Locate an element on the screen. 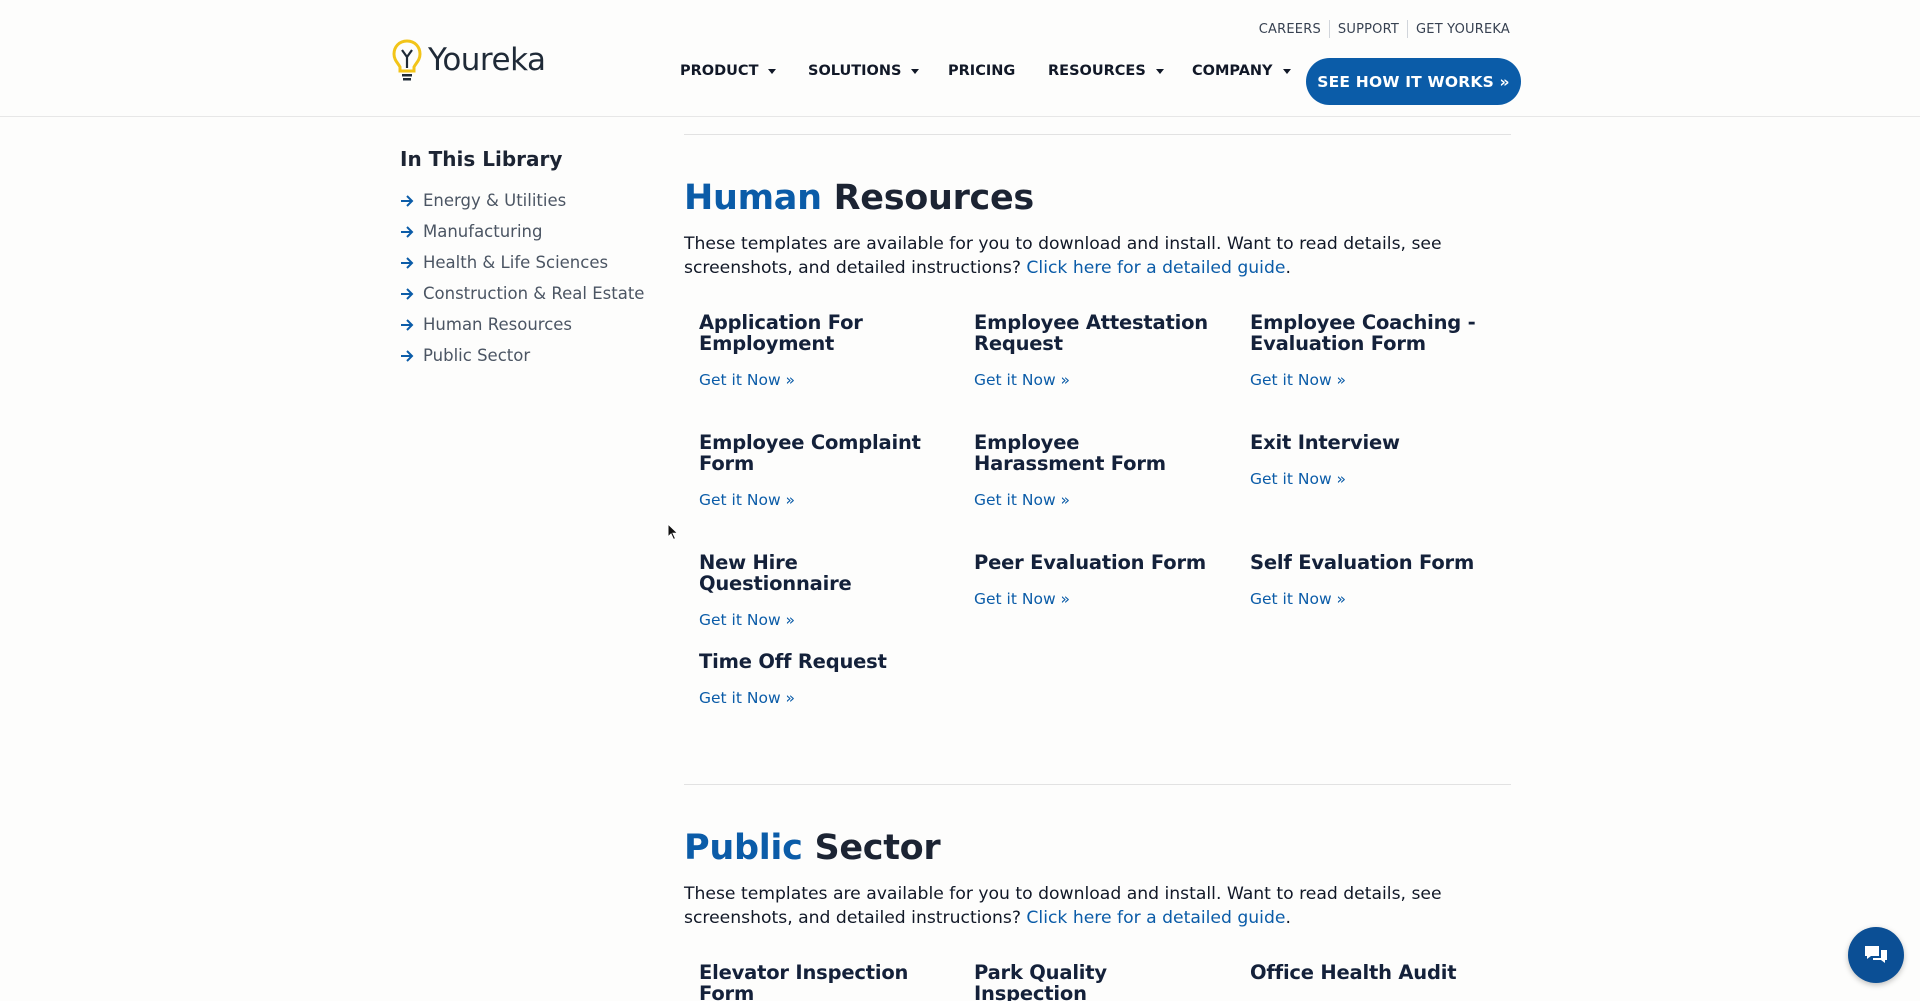 The image size is (1920, 1001). template-card: Self Evaluation Form Get it Now » is located at coordinates (1370, 580).